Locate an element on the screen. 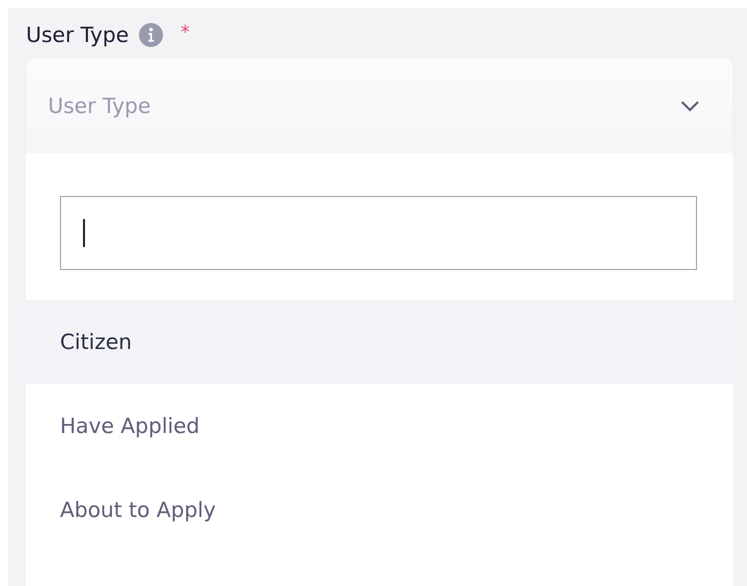 This screenshot has height=586, width=747. required-mark: * is located at coordinates (185, 32).